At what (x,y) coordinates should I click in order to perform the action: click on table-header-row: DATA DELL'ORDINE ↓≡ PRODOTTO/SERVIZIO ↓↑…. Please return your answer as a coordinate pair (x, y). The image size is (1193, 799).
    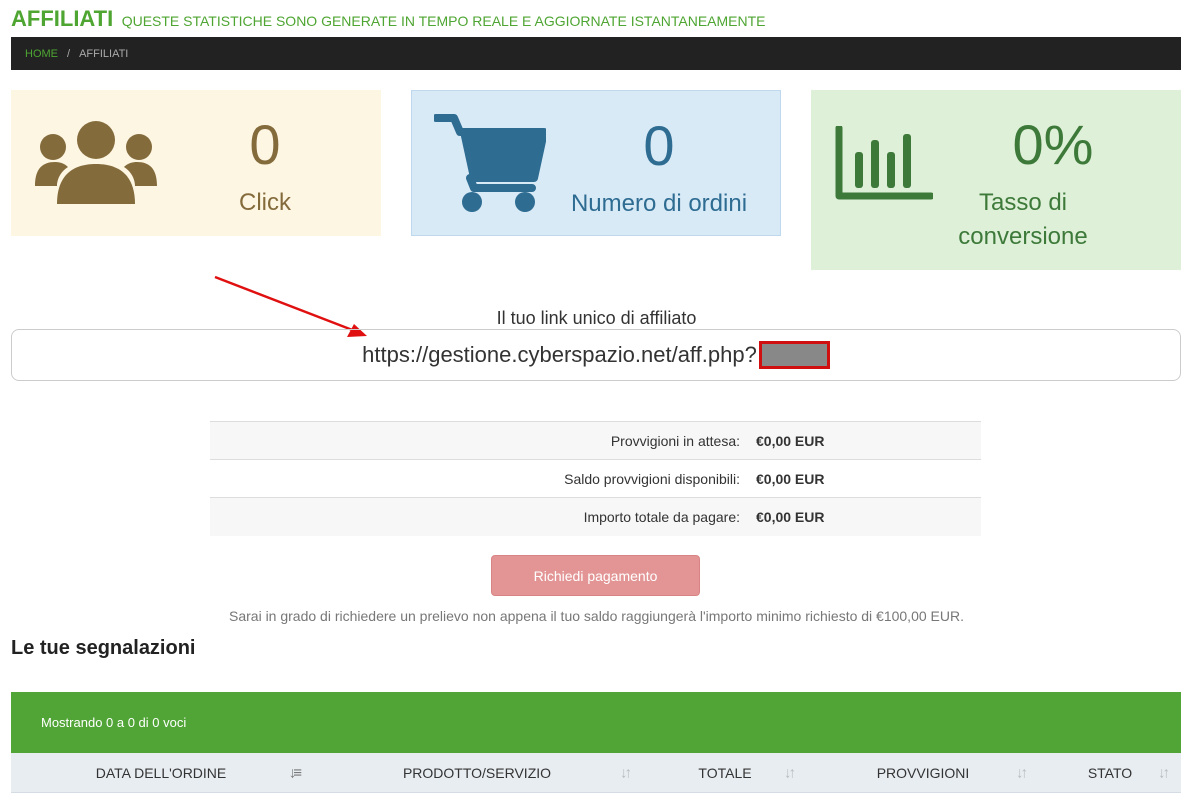
    Looking at the image, I should click on (596, 773).